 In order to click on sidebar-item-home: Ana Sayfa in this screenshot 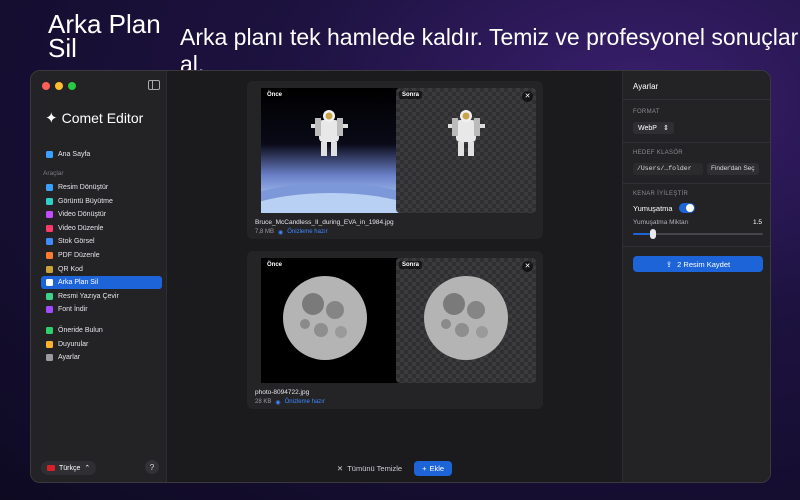, I will do `click(101, 154)`.